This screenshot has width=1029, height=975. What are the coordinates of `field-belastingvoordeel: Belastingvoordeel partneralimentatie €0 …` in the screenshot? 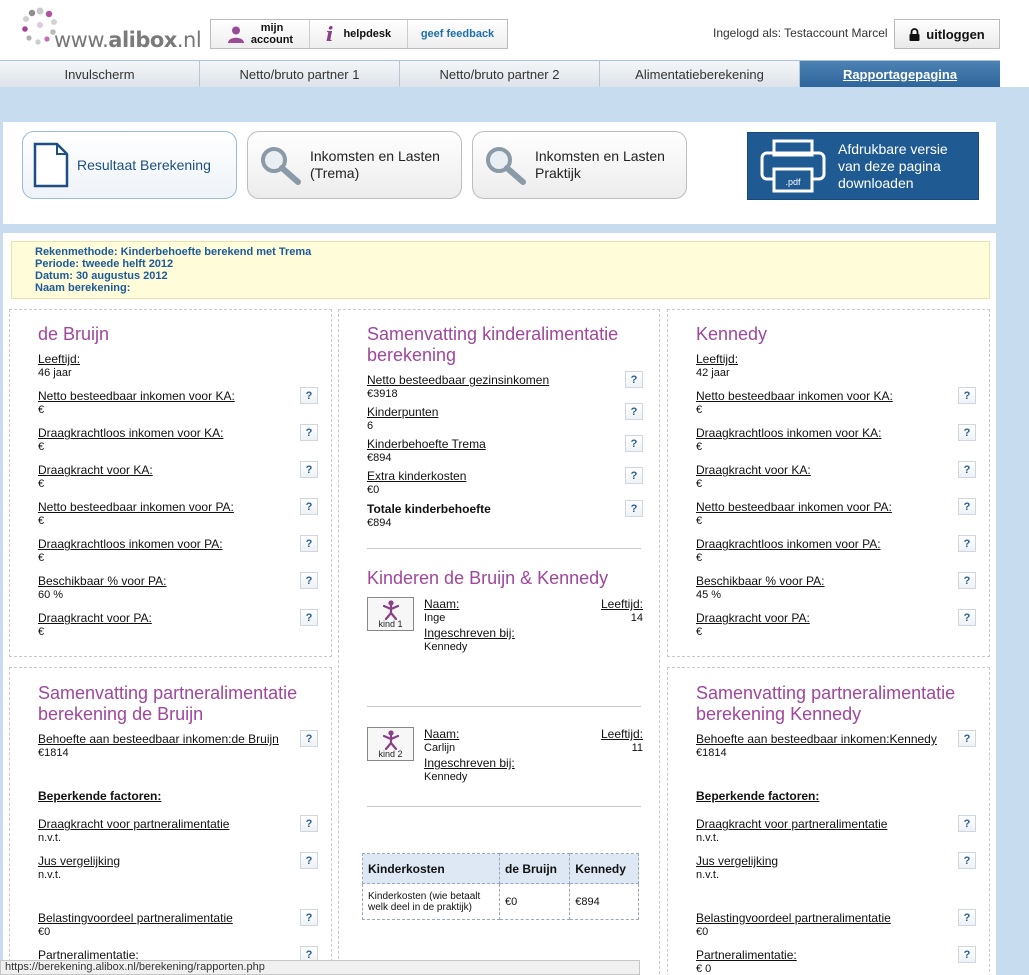 It's located at (178, 924).